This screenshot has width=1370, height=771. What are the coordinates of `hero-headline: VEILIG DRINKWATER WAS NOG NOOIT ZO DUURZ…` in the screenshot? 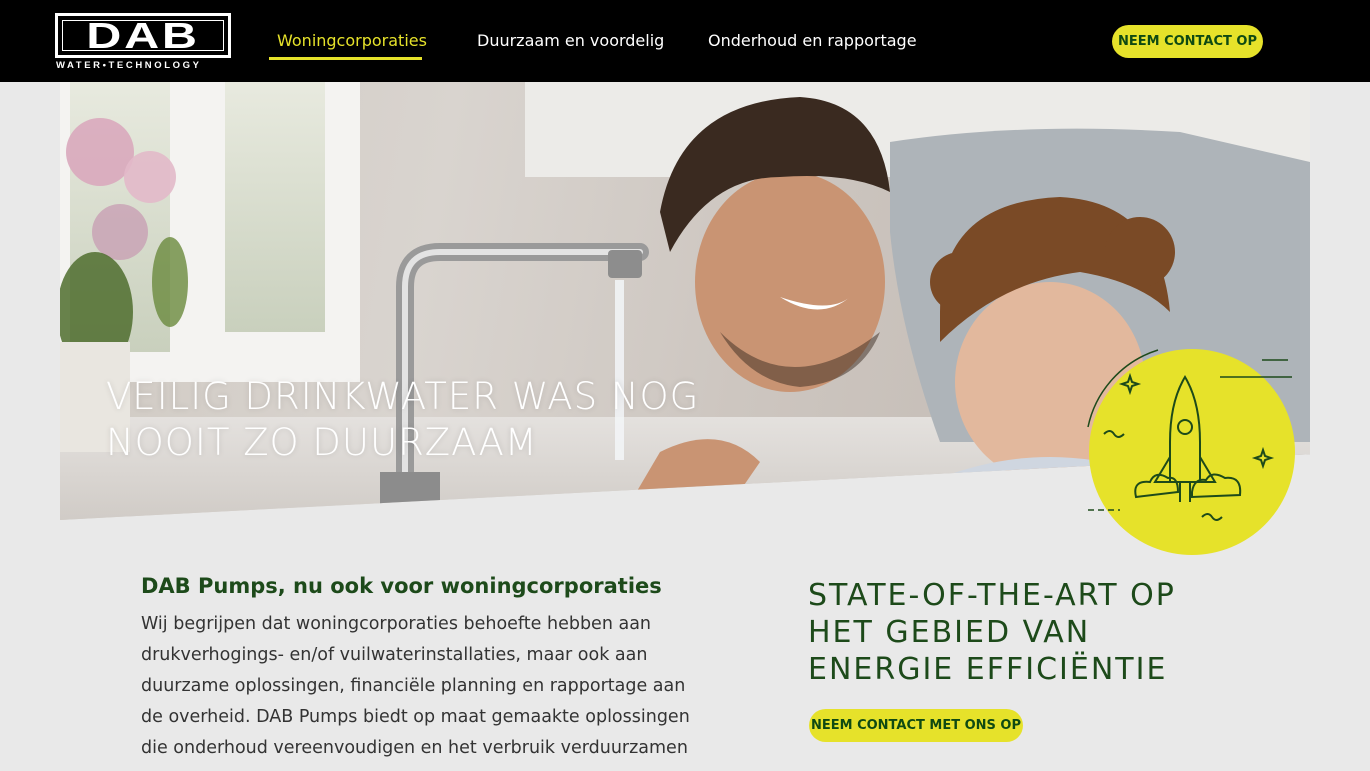 It's located at (402, 420).